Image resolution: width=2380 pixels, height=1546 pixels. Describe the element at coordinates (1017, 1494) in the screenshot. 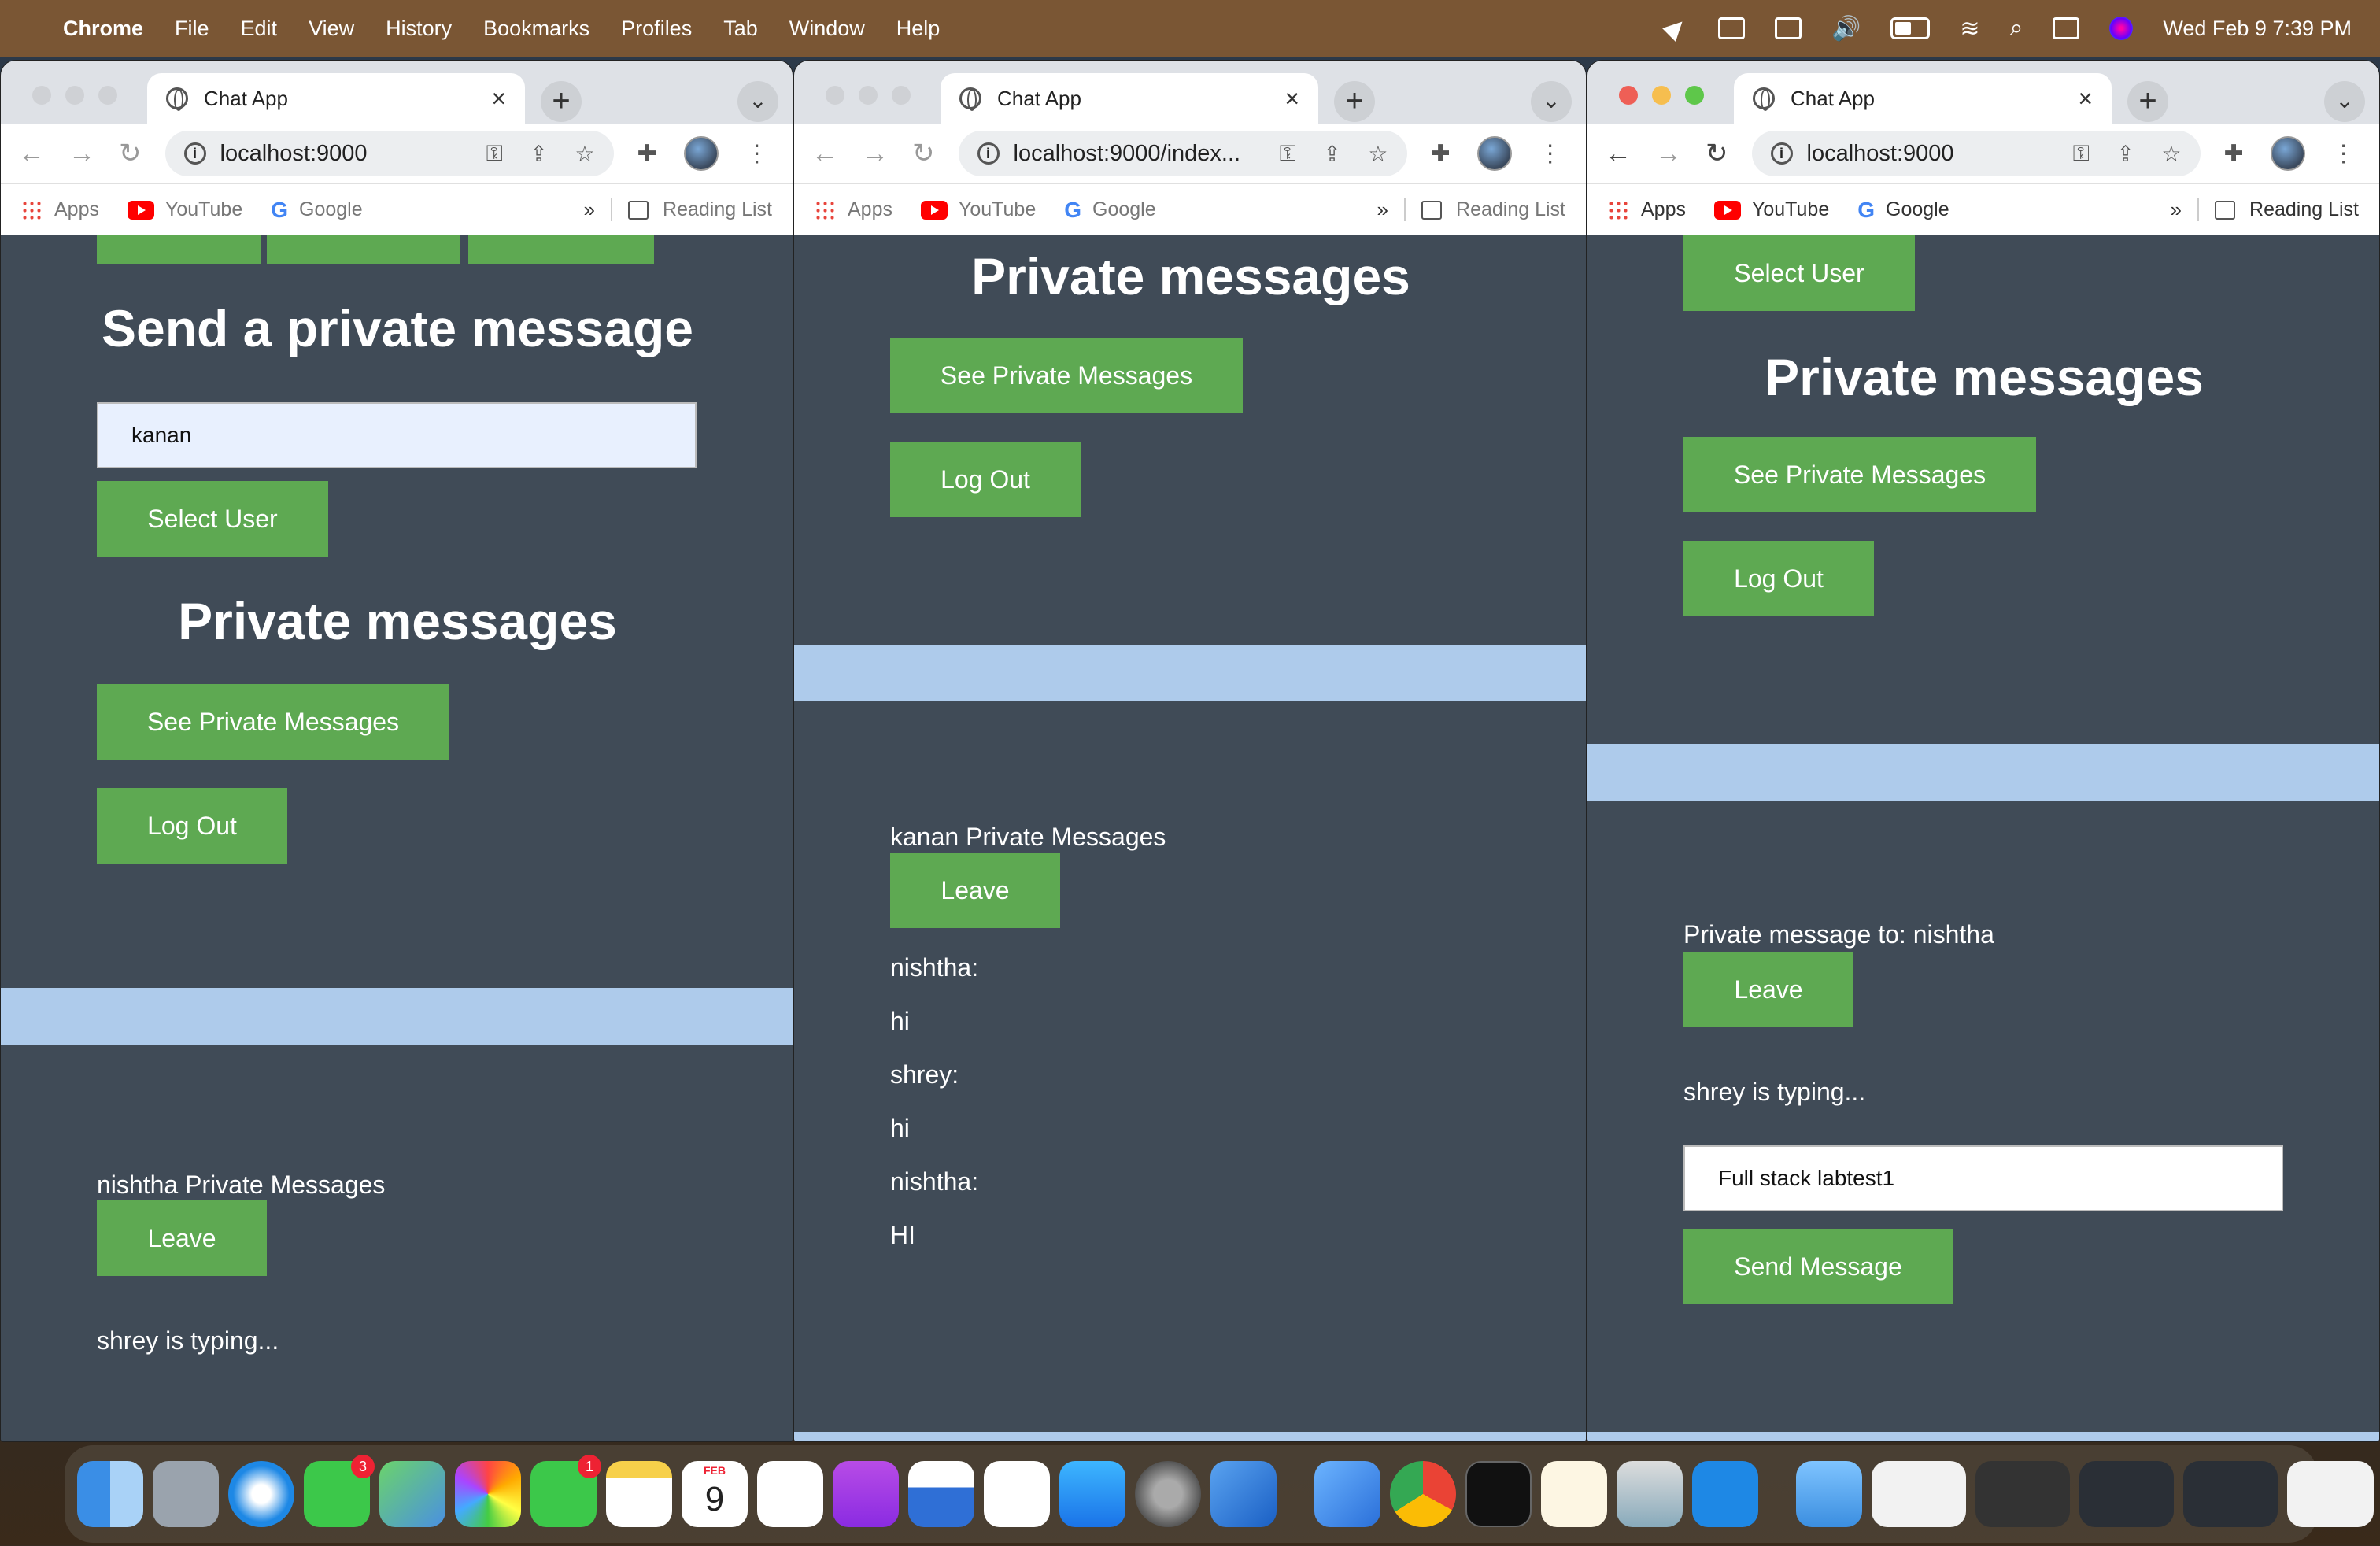

I see `numbers-icon` at that location.